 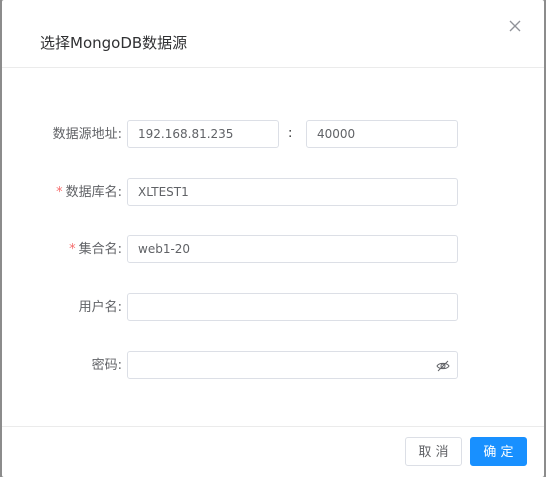 I want to click on collection-name-input, so click(x=292, y=249).